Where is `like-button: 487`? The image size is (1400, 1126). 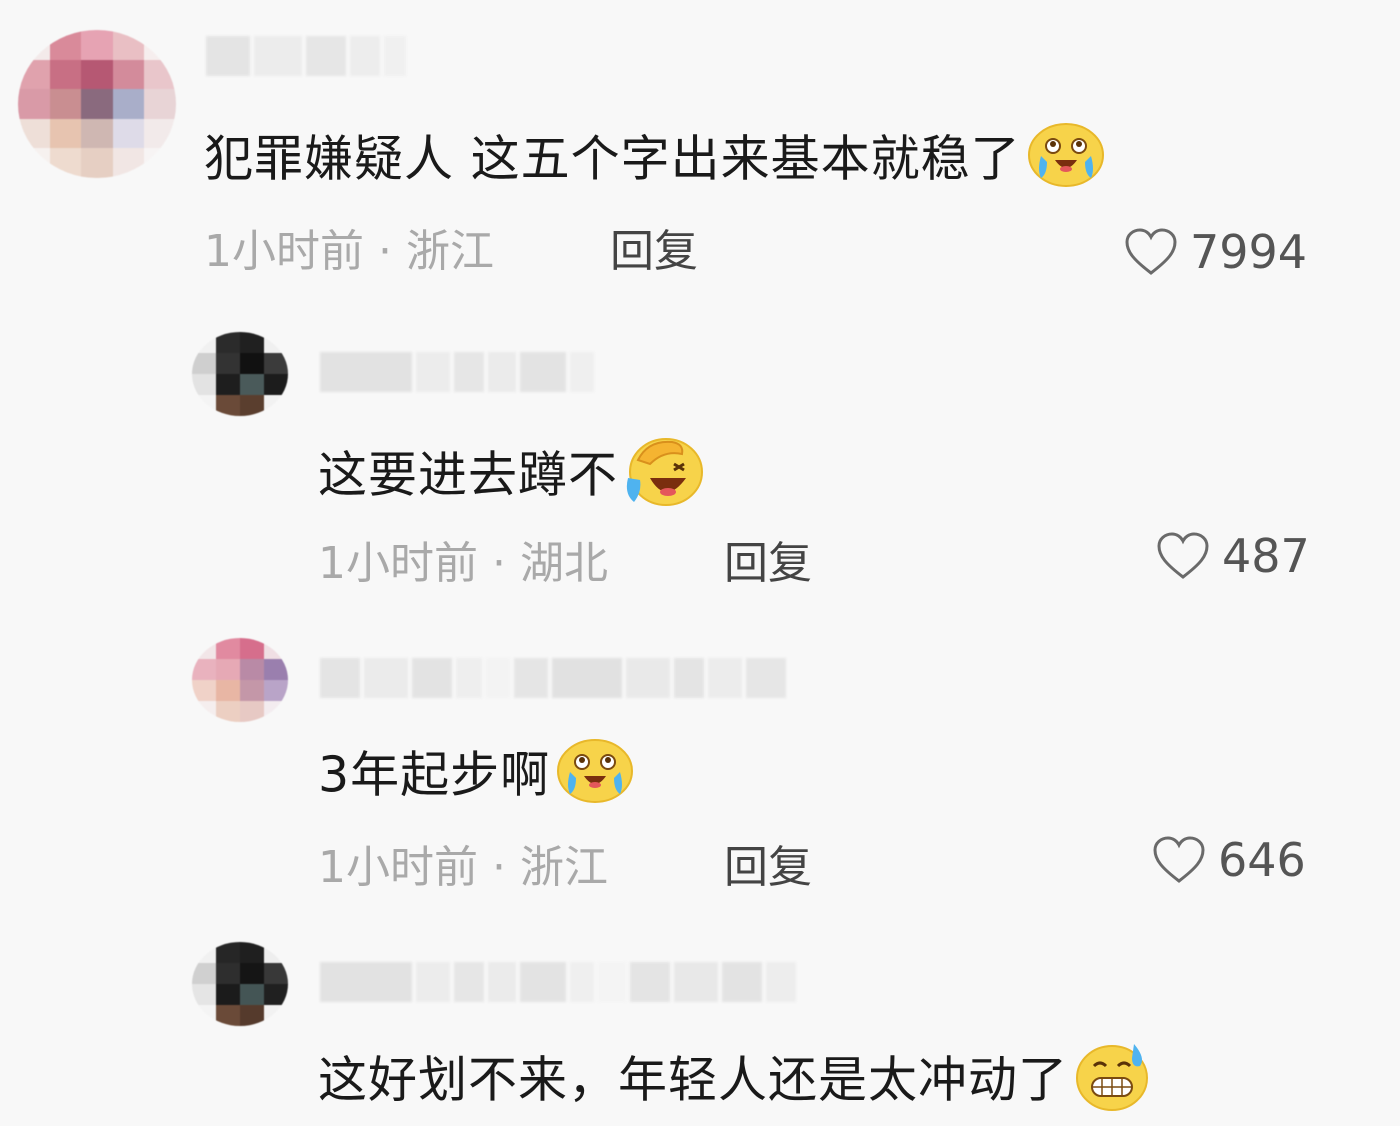
like-button: 487 is located at coordinates (1233, 556).